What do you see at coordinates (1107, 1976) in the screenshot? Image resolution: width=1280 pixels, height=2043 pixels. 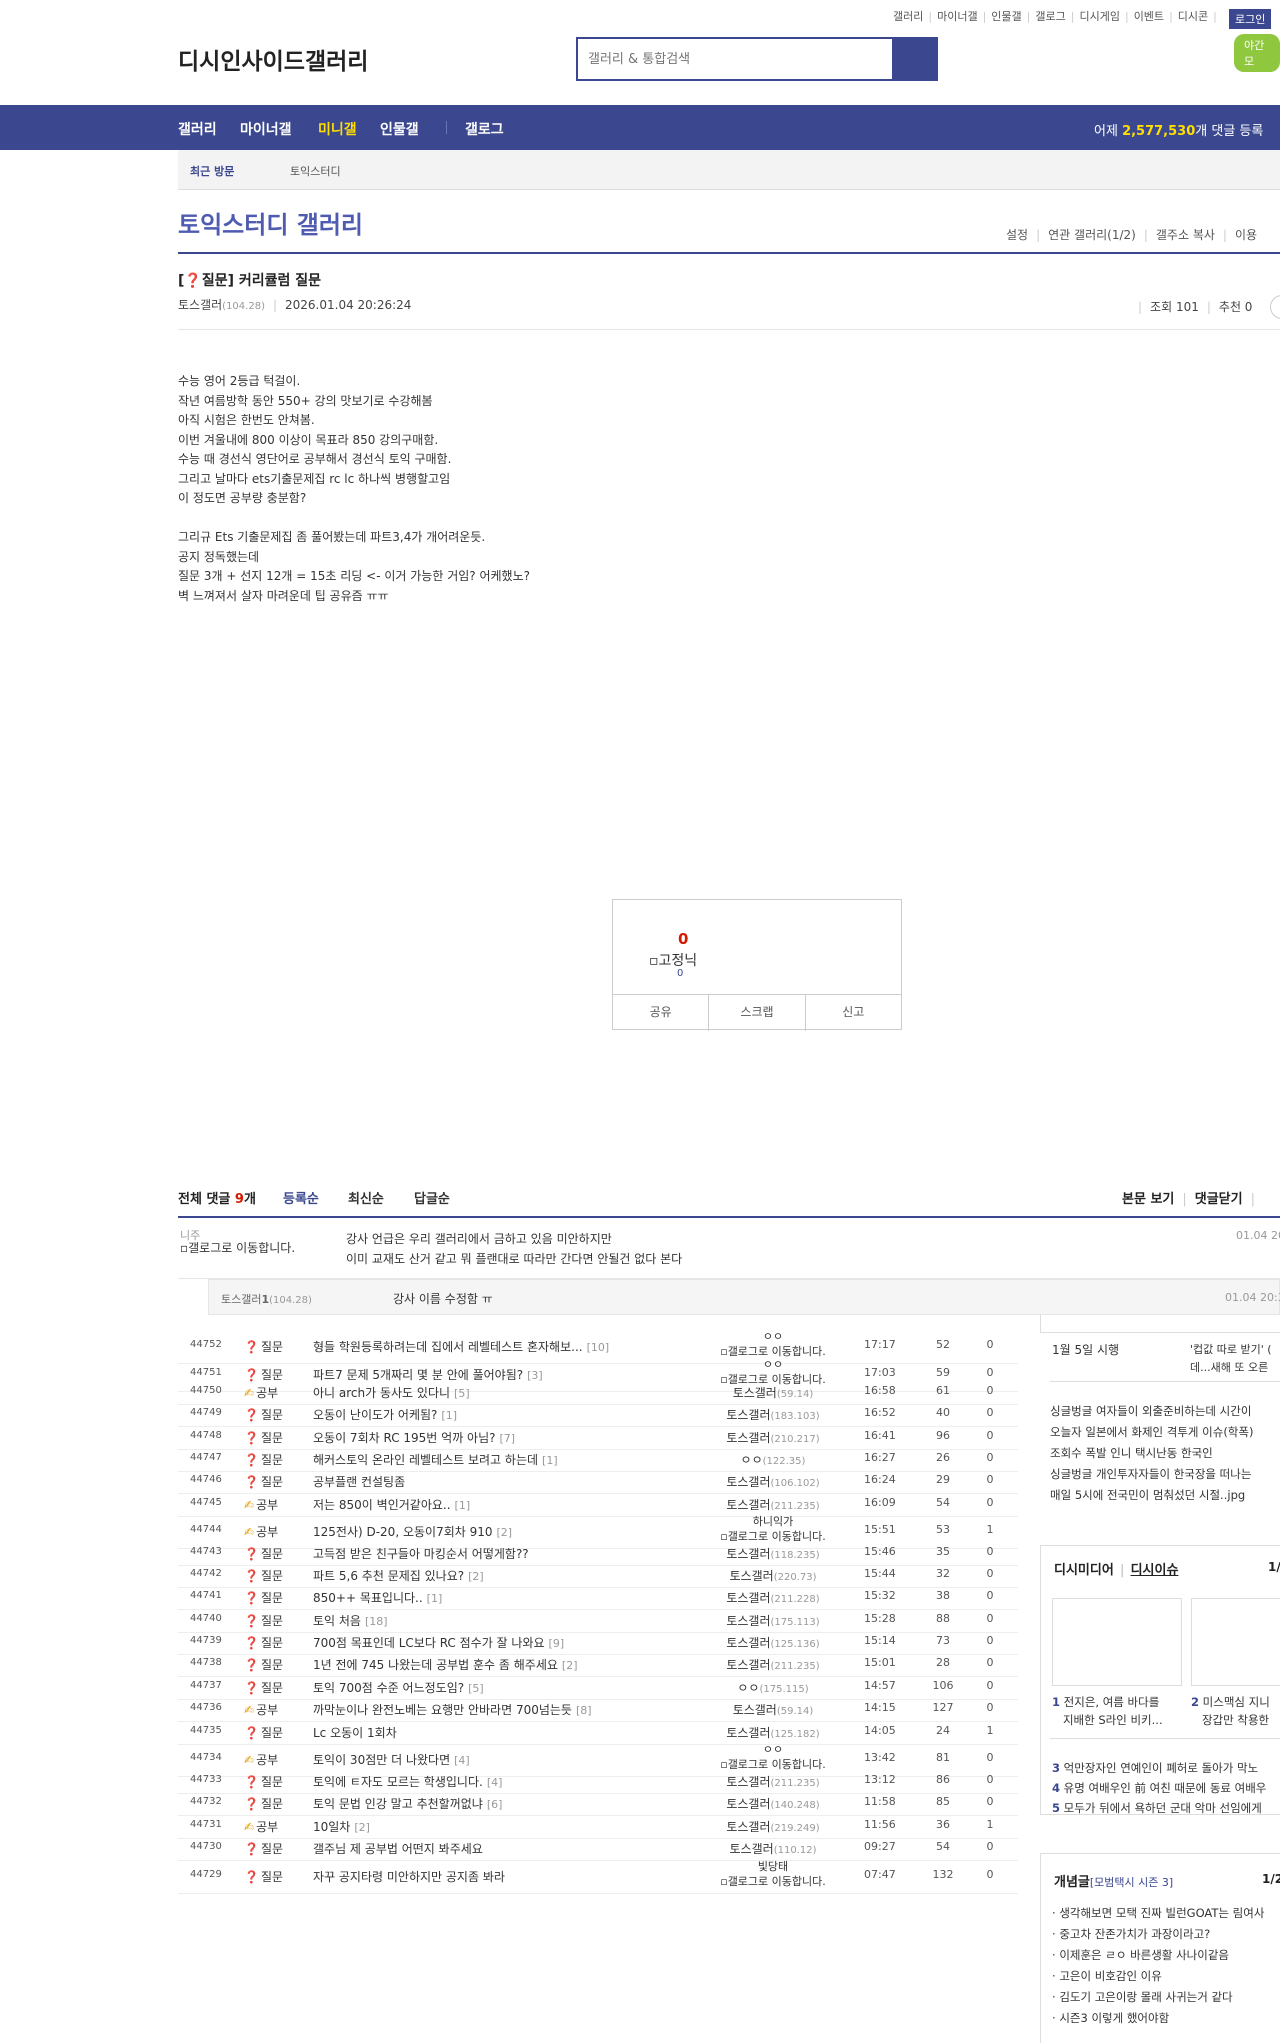 I see `concept-list-item: · 고은이 비호감인 이유` at bounding box center [1107, 1976].